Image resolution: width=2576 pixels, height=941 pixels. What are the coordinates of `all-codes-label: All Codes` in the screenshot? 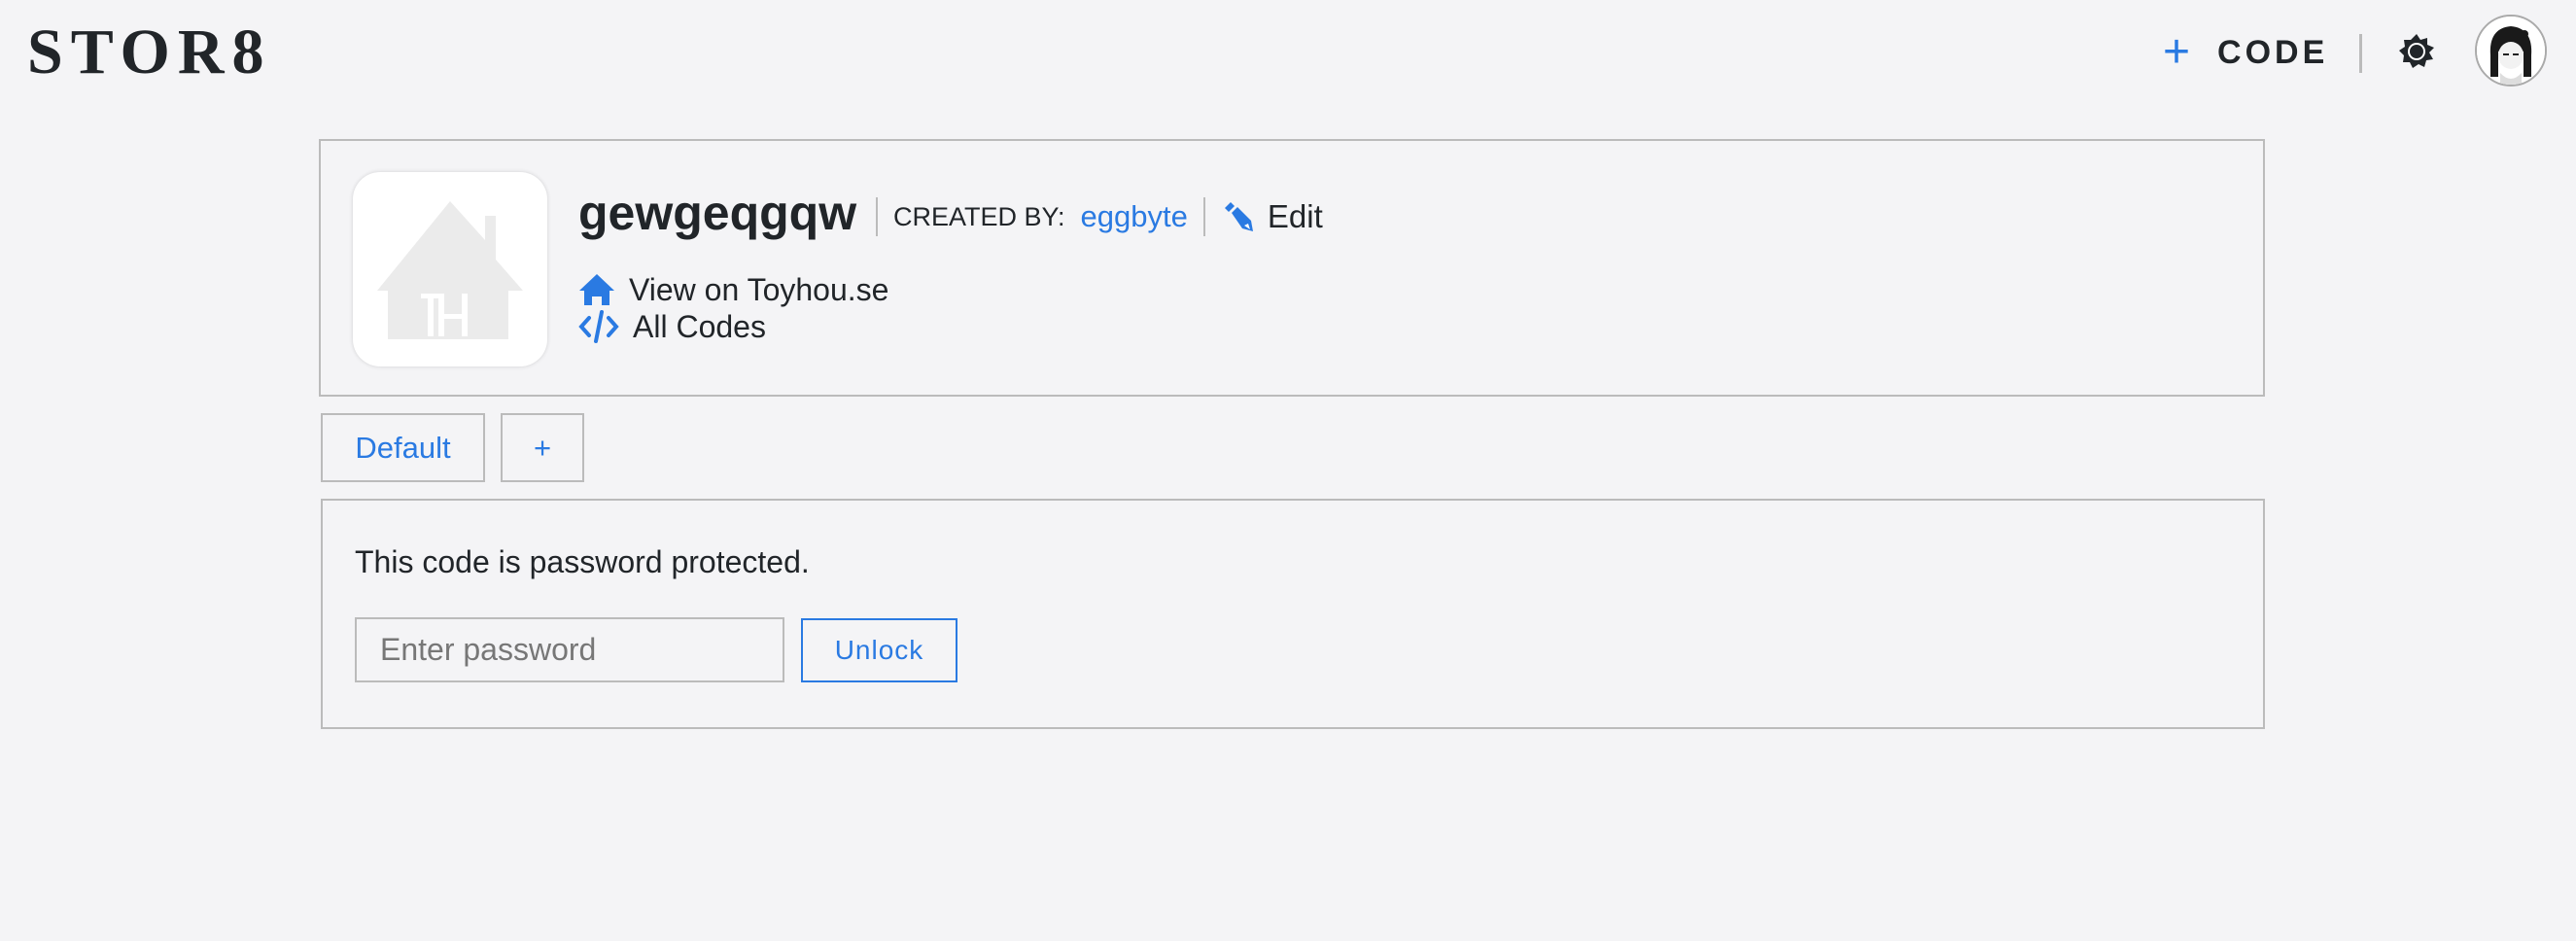 It's located at (700, 326).